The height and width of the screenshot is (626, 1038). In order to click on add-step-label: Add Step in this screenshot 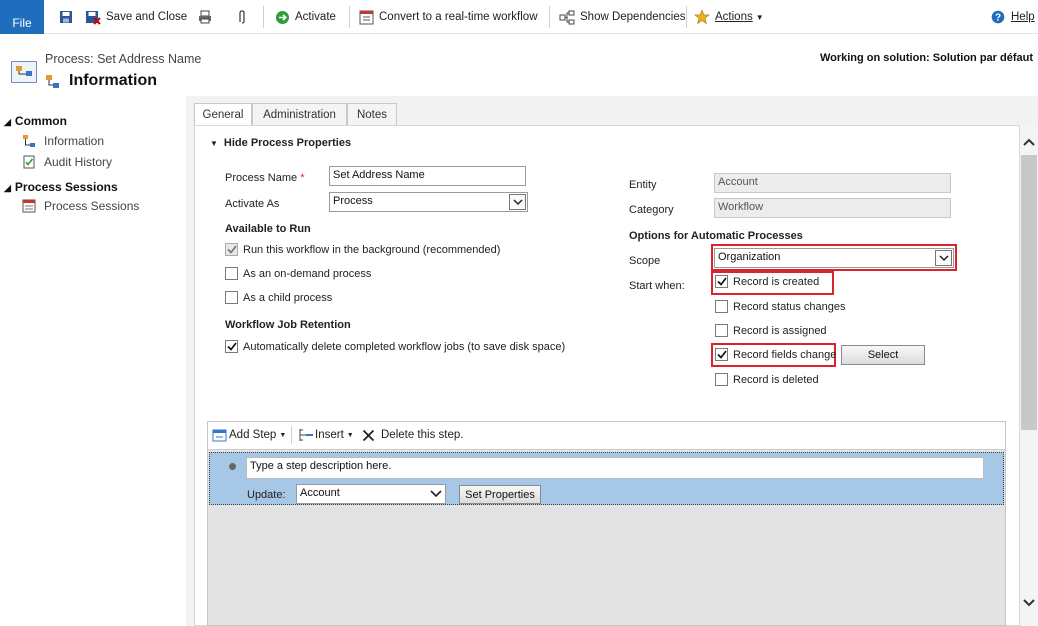, I will do `click(253, 435)`.